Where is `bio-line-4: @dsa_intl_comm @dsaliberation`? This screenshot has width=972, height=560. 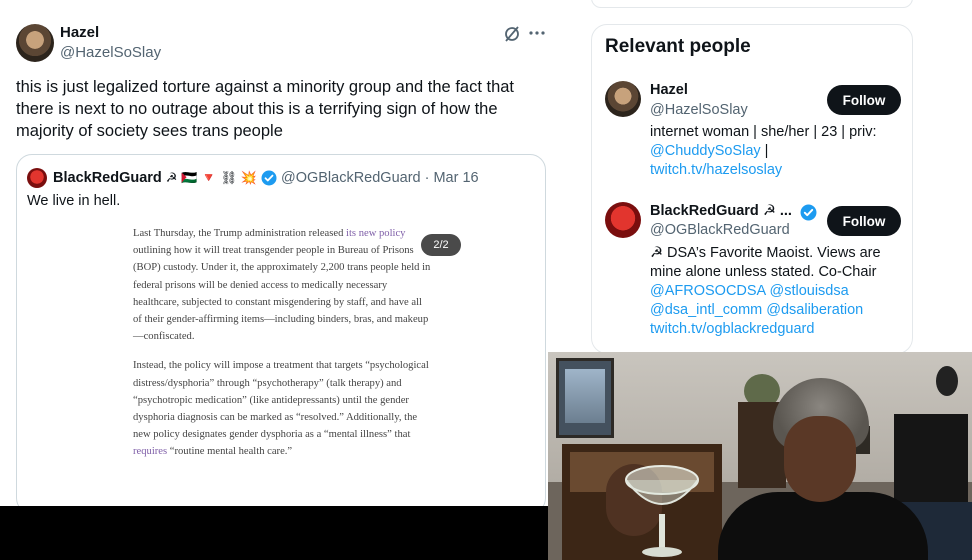 bio-line-4: @dsa_intl_comm @dsaliberation is located at coordinates (778, 310).